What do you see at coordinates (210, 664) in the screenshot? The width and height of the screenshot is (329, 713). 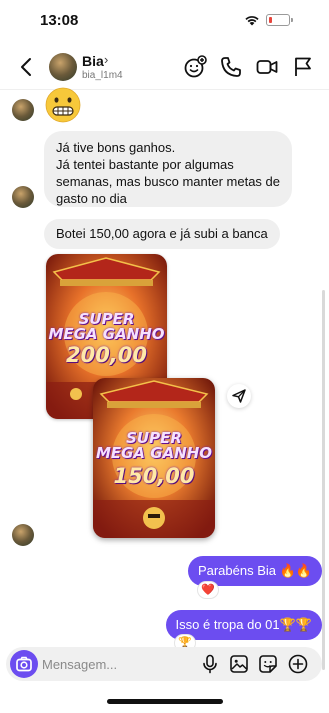 I see `microphone-icon` at bounding box center [210, 664].